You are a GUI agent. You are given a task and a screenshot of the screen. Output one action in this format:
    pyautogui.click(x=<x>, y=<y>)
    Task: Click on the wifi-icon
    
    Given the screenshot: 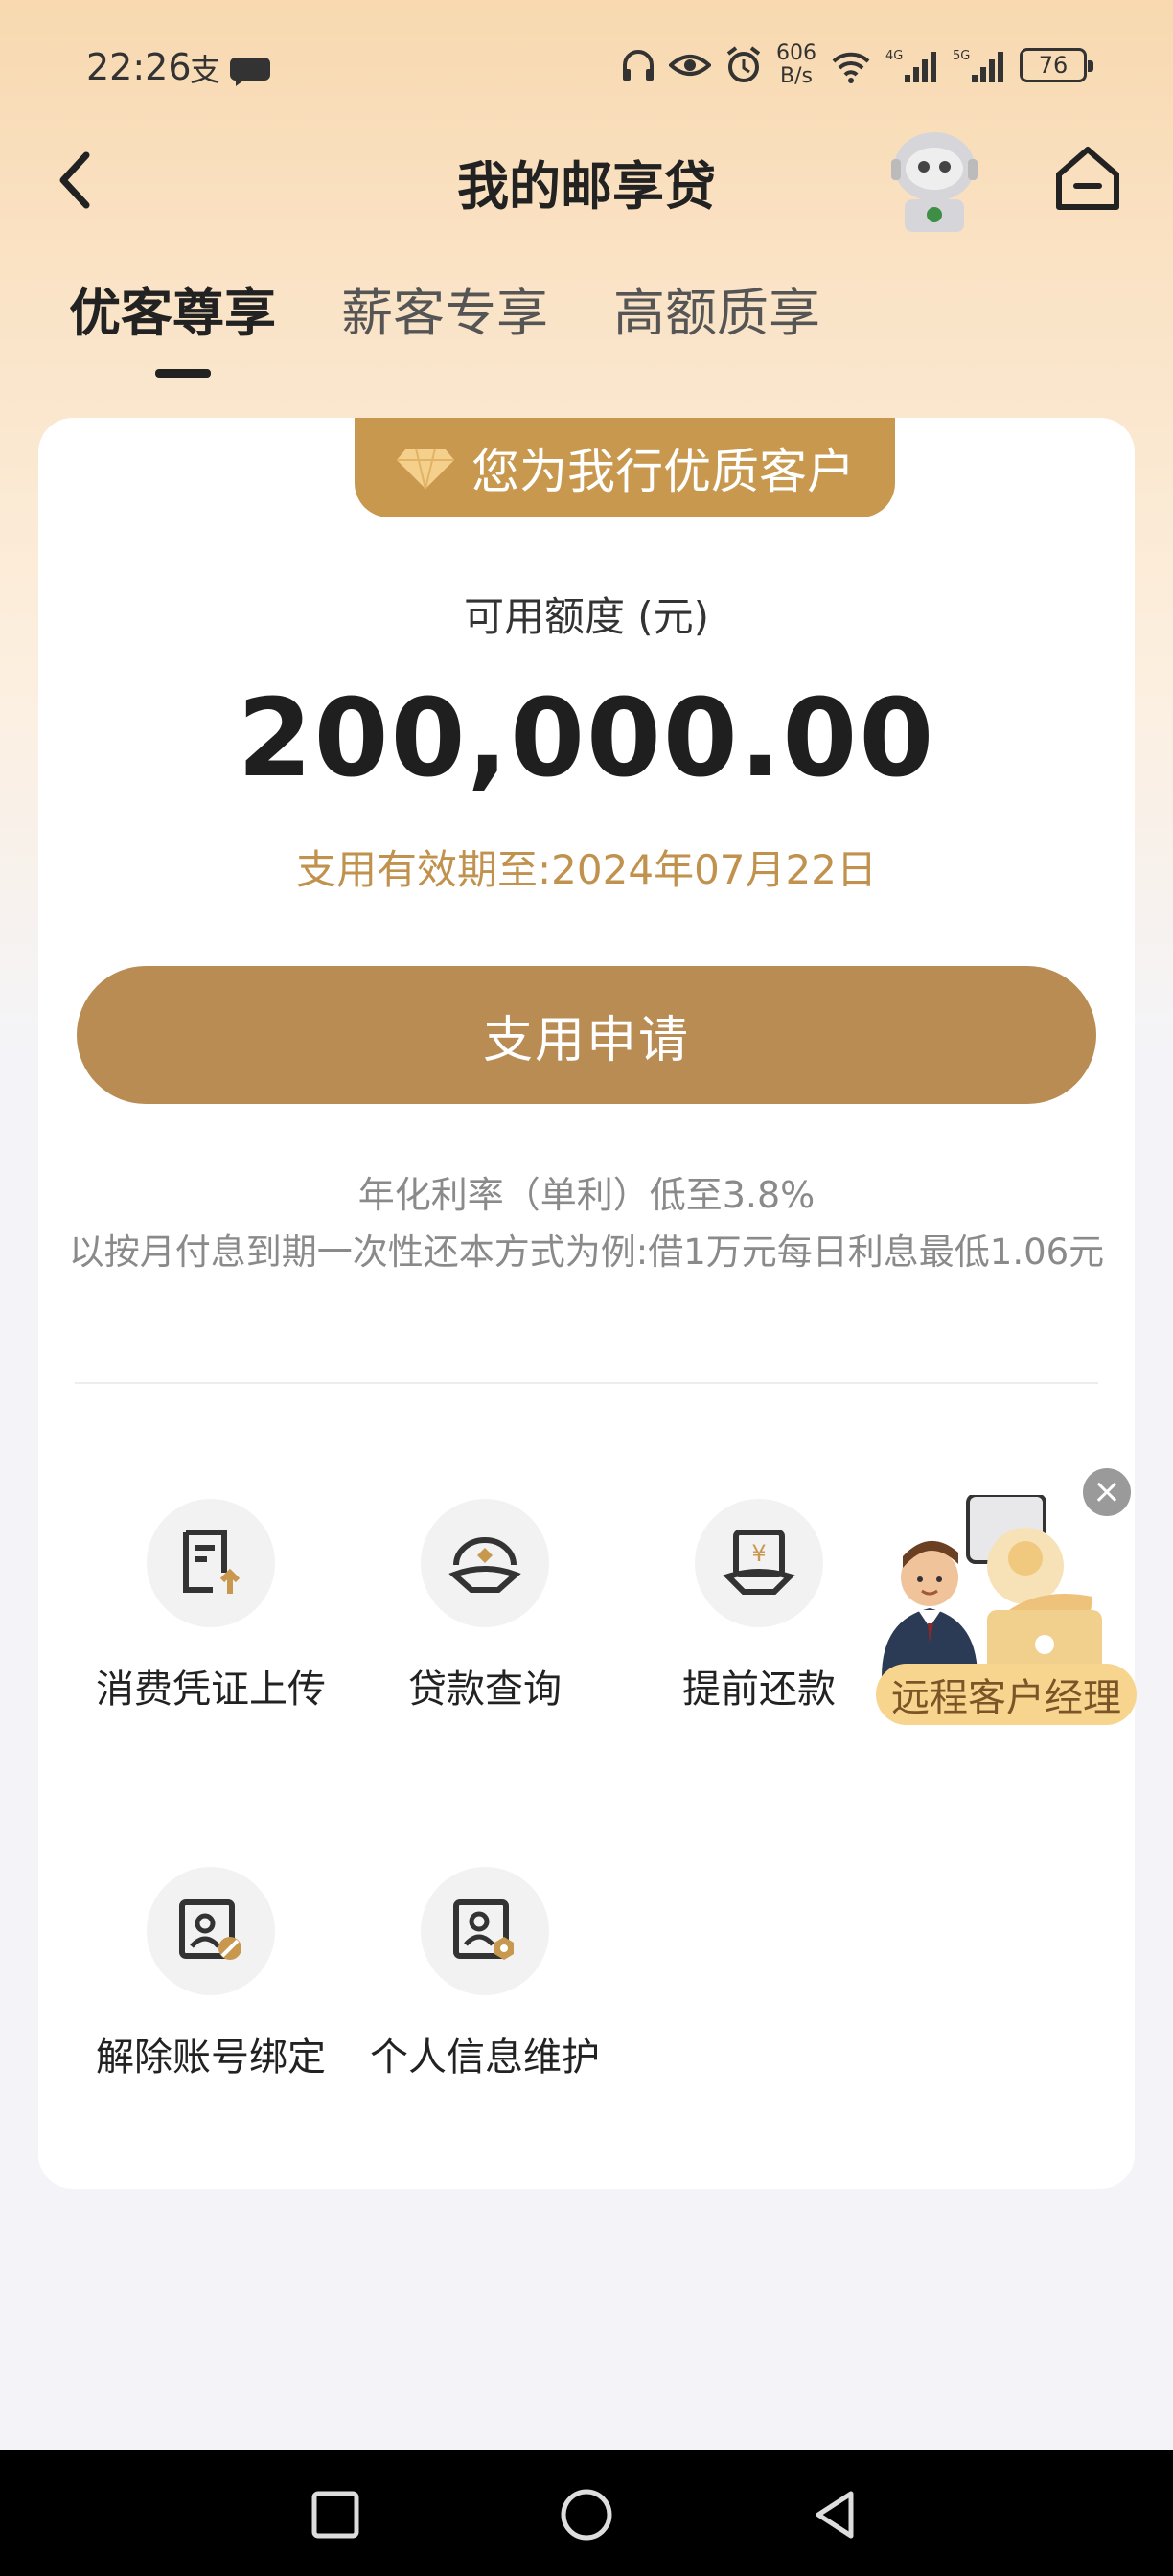 What is the action you would take?
    pyautogui.click(x=851, y=67)
    